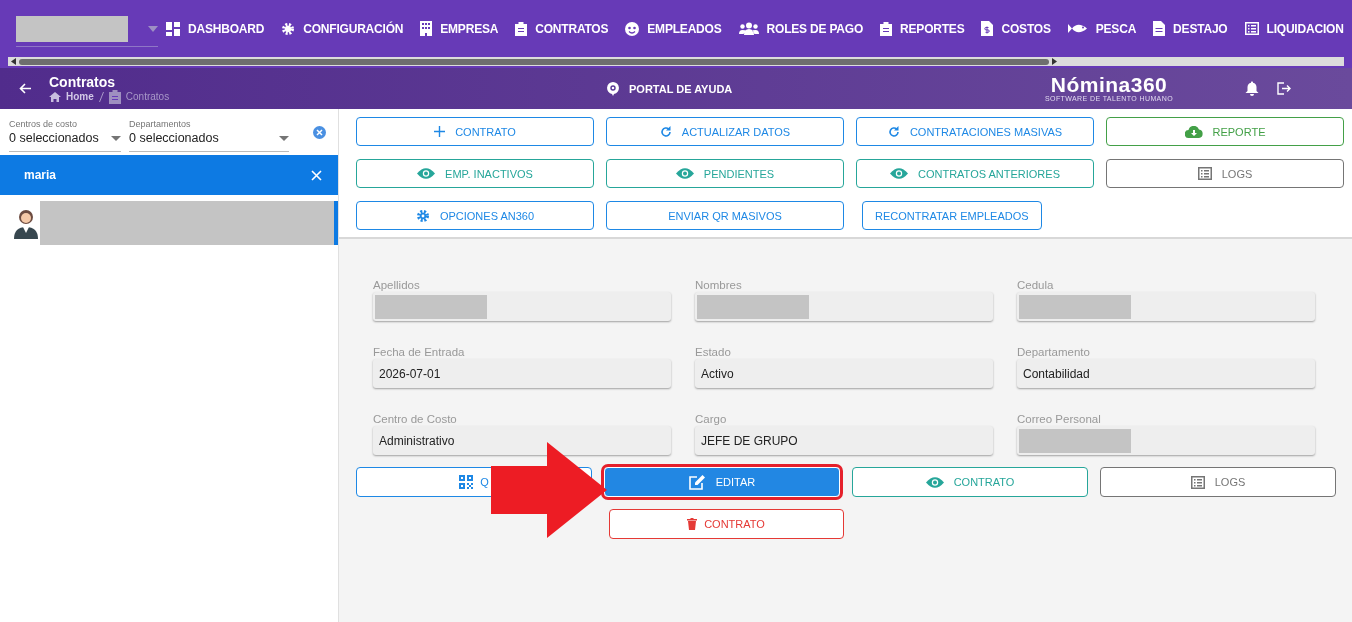 Image resolution: width=1352 pixels, height=622 pixels. I want to click on toolbar-button: ENVIAR QR MASIVOS, so click(725, 215).